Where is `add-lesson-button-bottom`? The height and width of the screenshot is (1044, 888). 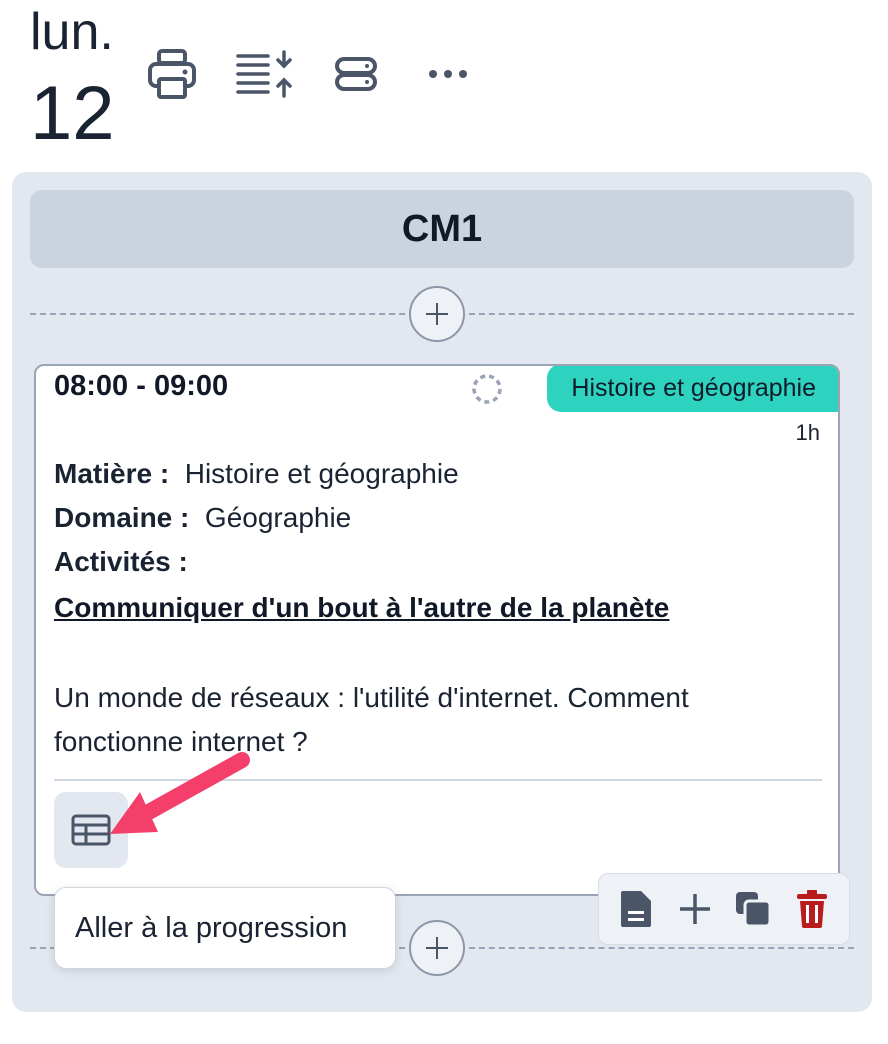
add-lesson-button-bottom is located at coordinates (437, 948).